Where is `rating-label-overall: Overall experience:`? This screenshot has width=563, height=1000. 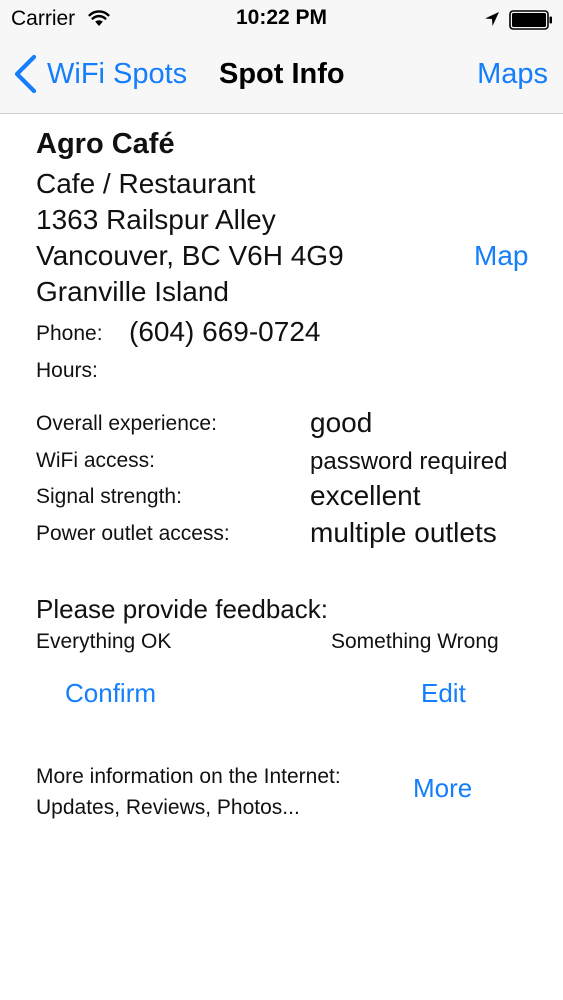
rating-label-overall: Overall experience: is located at coordinates (126, 423).